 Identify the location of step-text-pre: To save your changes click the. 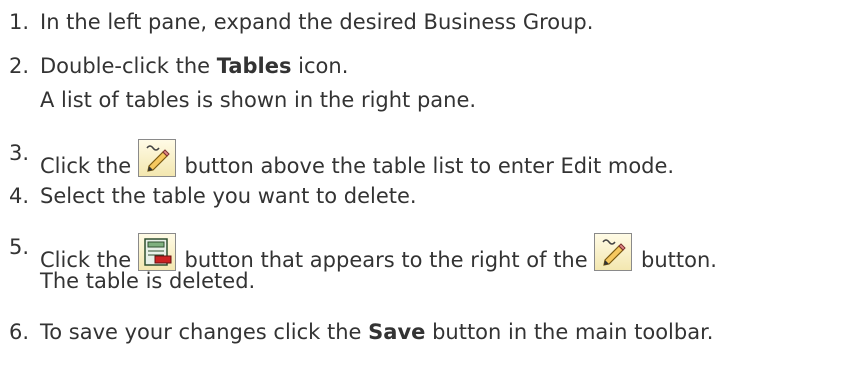
(204, 332).